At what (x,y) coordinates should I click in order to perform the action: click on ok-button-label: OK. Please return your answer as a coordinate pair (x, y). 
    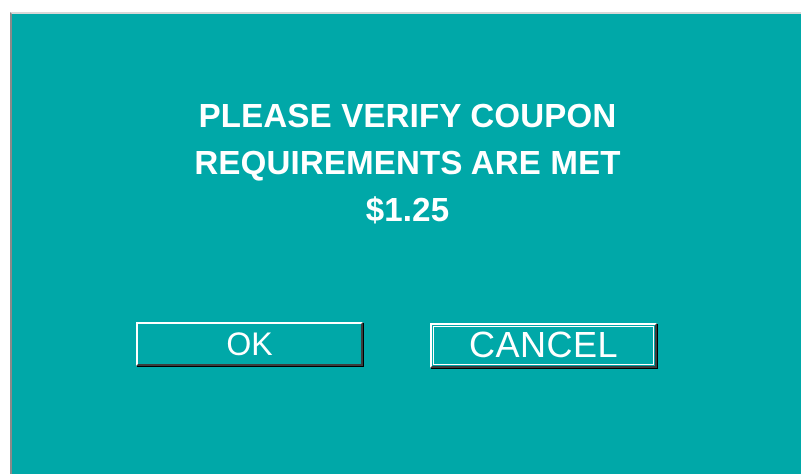
    Looking at the image, I should click on (249, 344).